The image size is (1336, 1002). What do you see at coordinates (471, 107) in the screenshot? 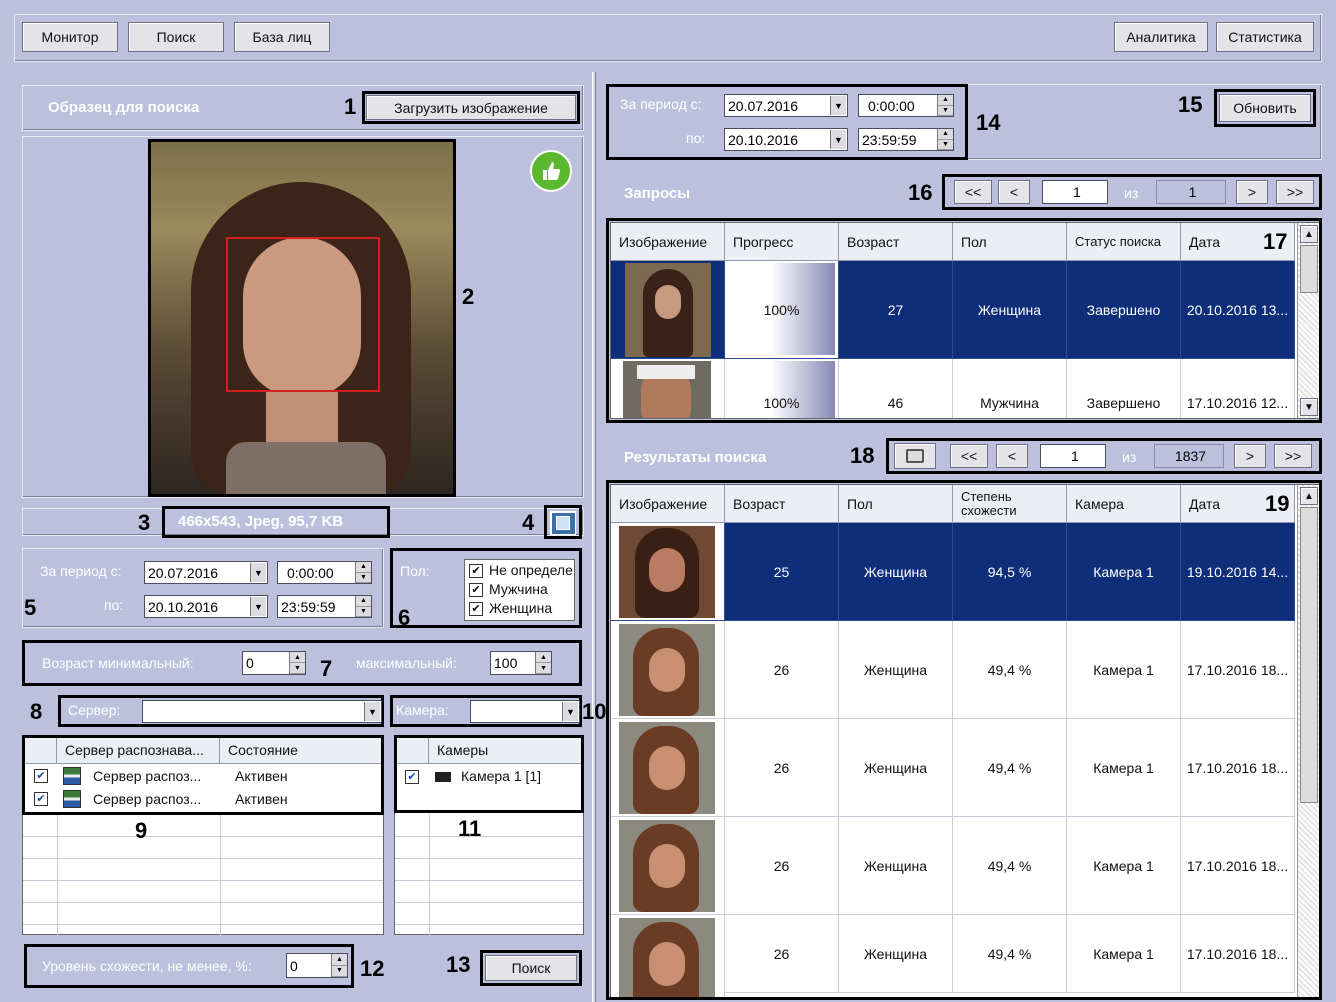
I see `load-image-button: Загрузить изображение` at bounding box center [471, 107].